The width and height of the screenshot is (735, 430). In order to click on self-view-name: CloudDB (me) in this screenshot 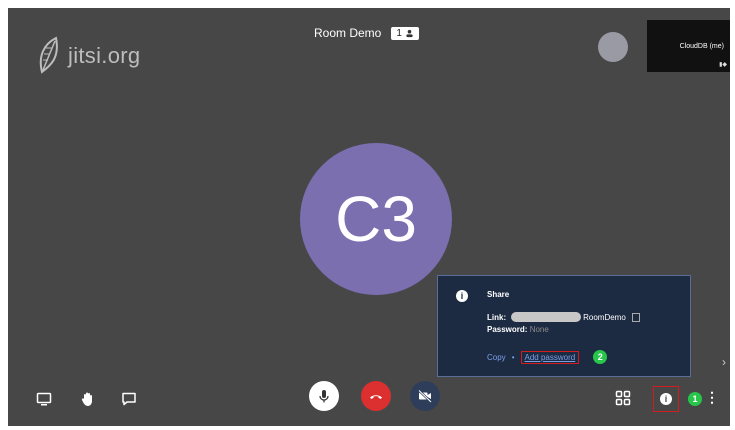, I will do `click(701, 46)`.